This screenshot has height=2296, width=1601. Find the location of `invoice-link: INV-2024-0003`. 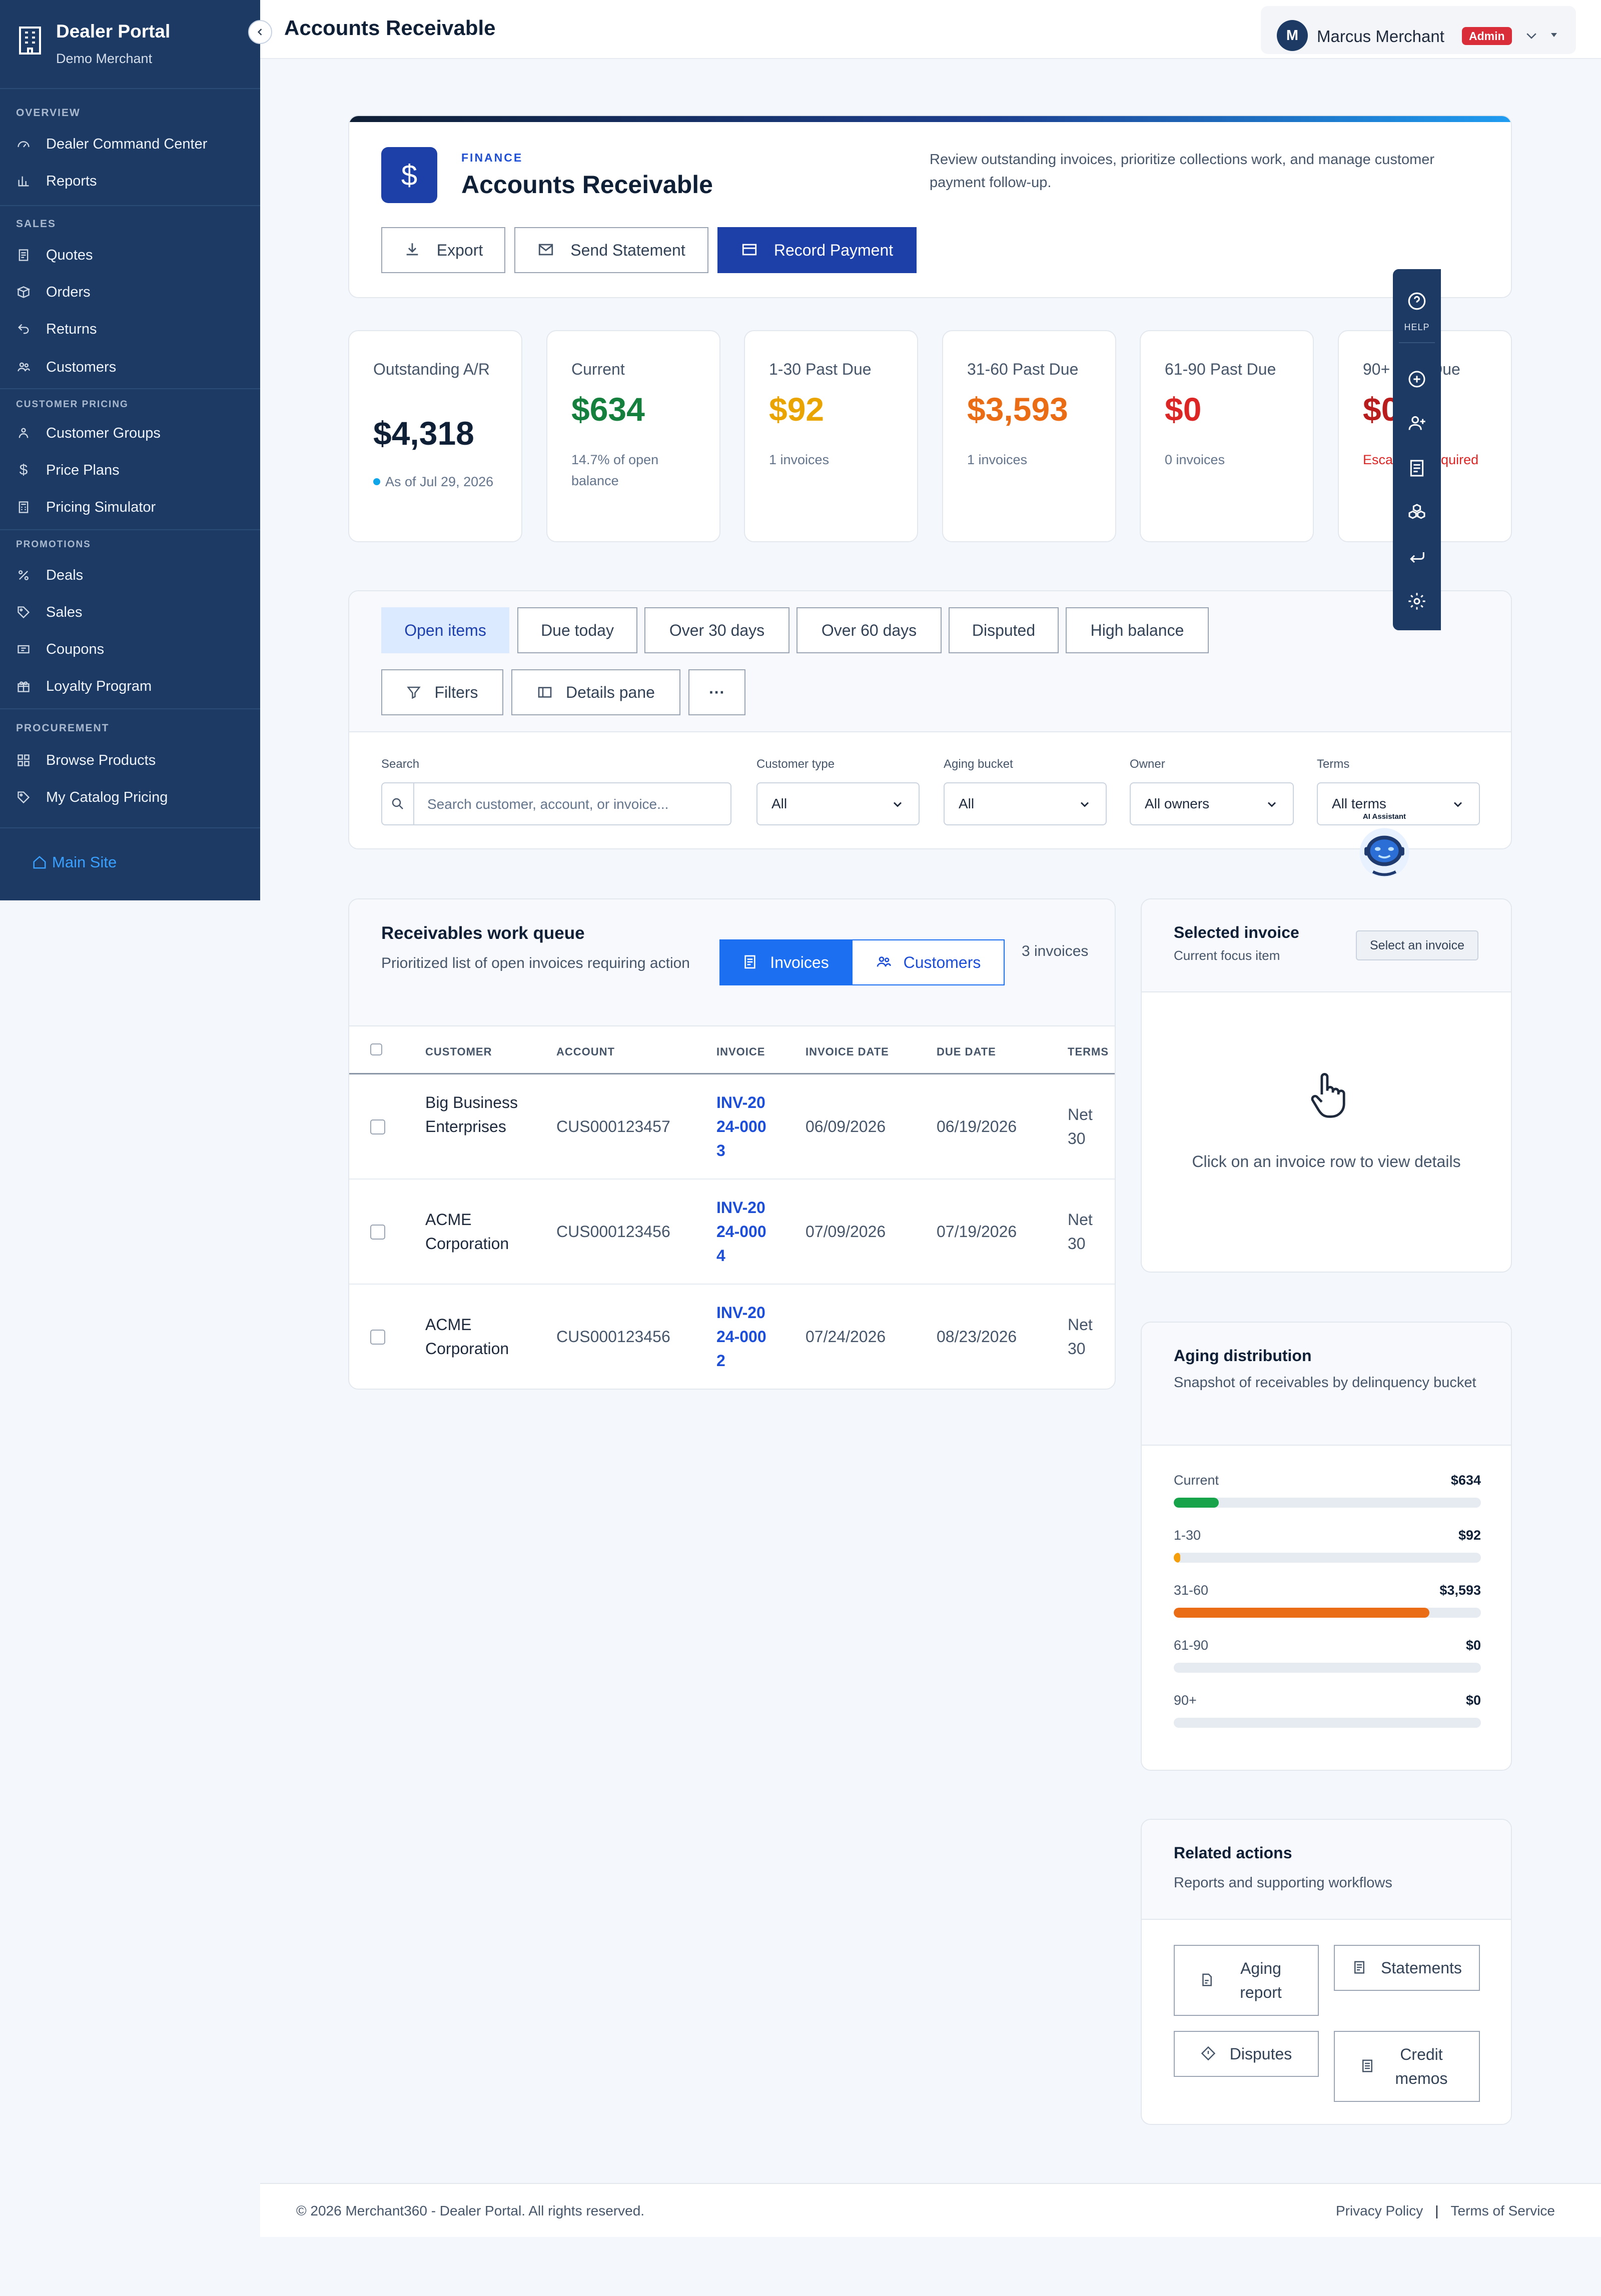

invoice-link: INV-2024-0003 is located at coordinates (744, 1127).